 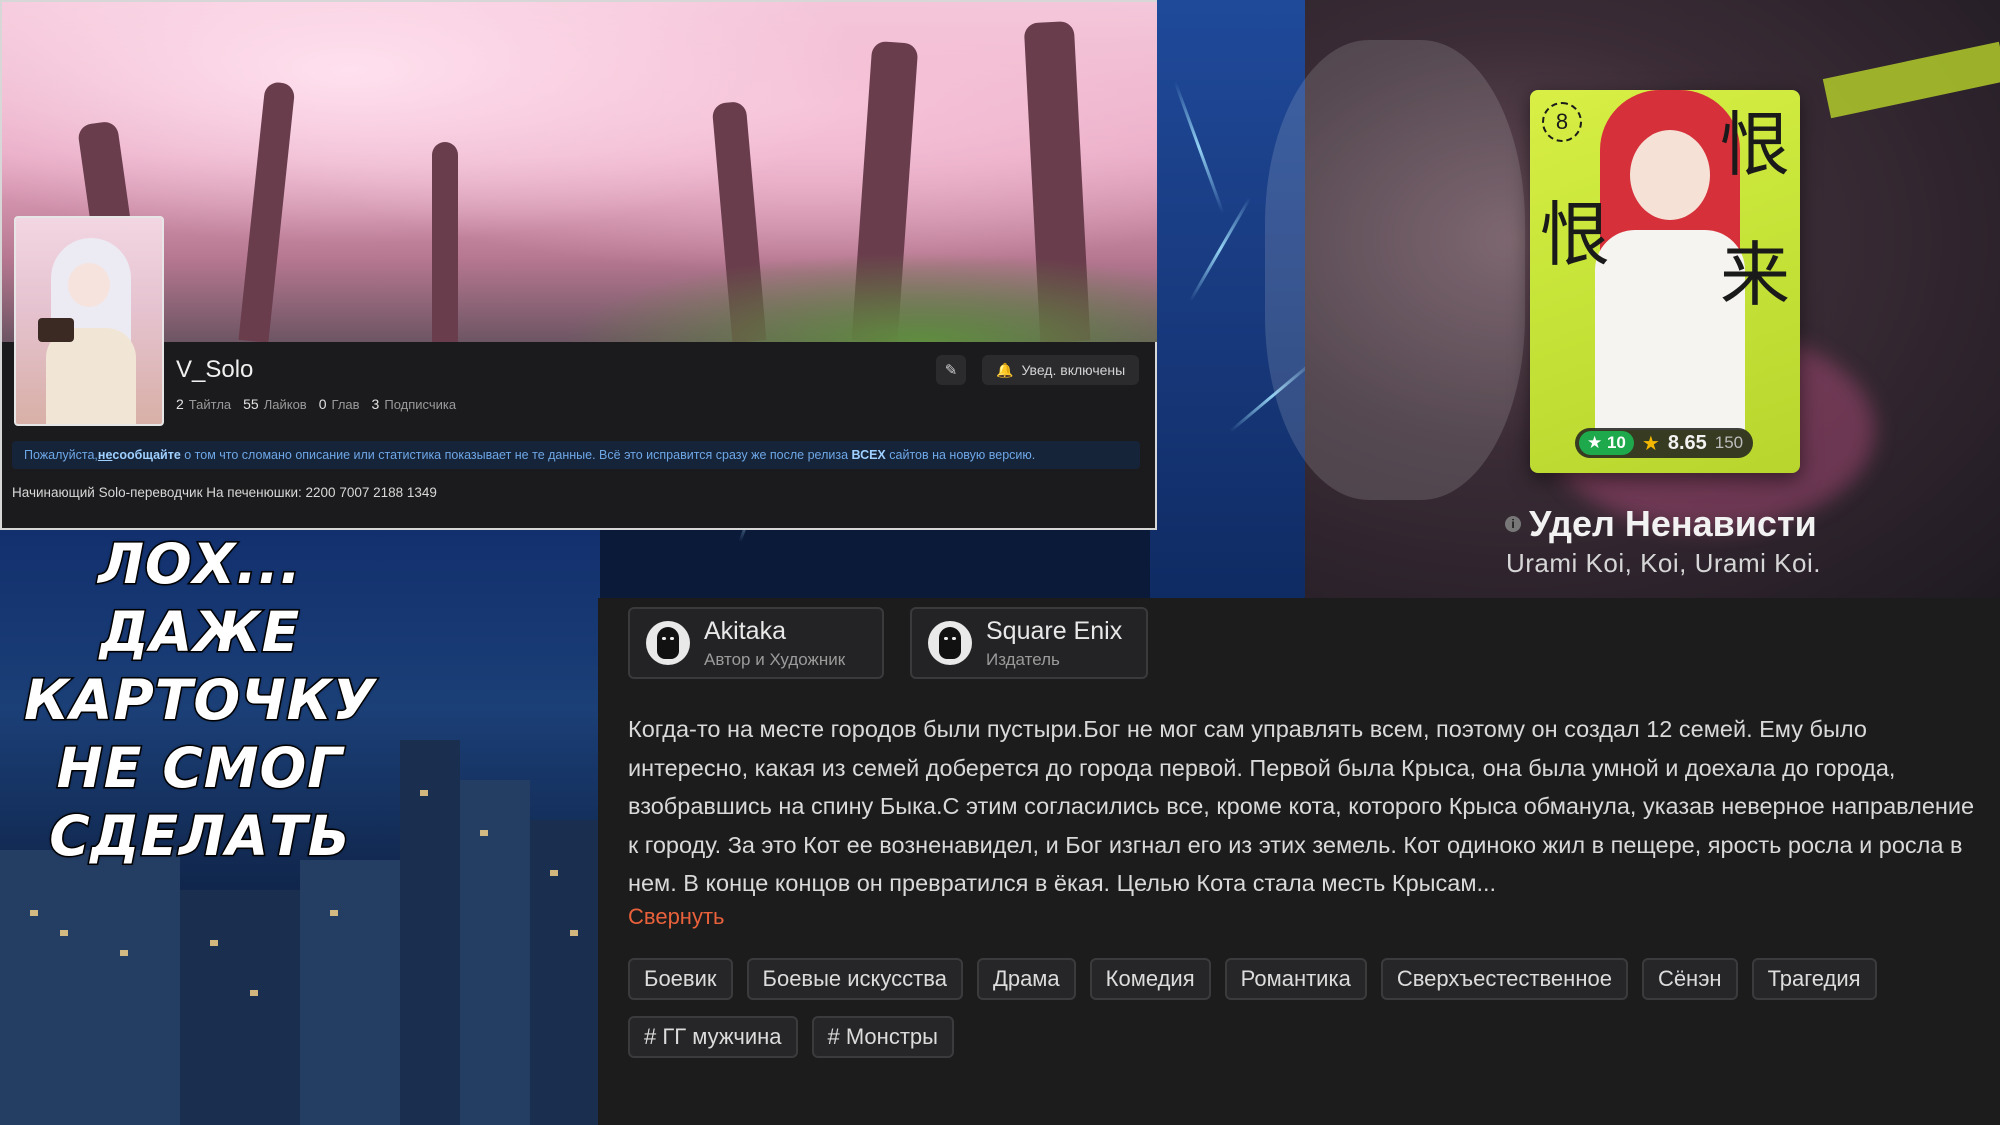 I want to click on stat-titles: 2 Тайтла, so click(x=203, y=404).